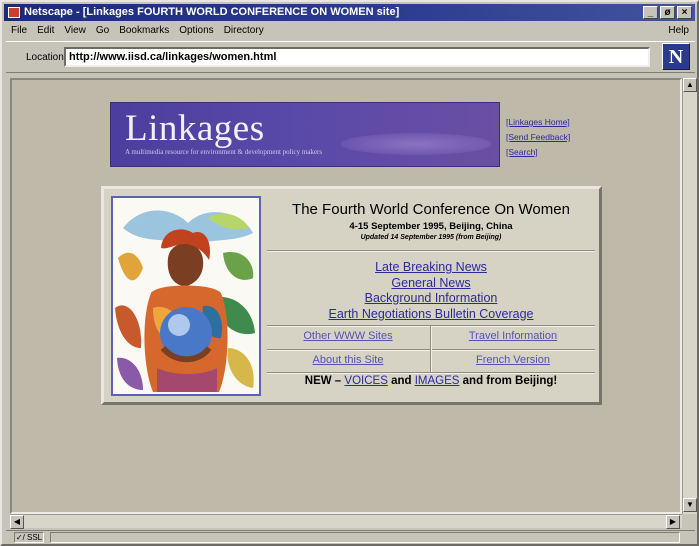  I want to click on menu-edit: Edit, so click(45, 31).